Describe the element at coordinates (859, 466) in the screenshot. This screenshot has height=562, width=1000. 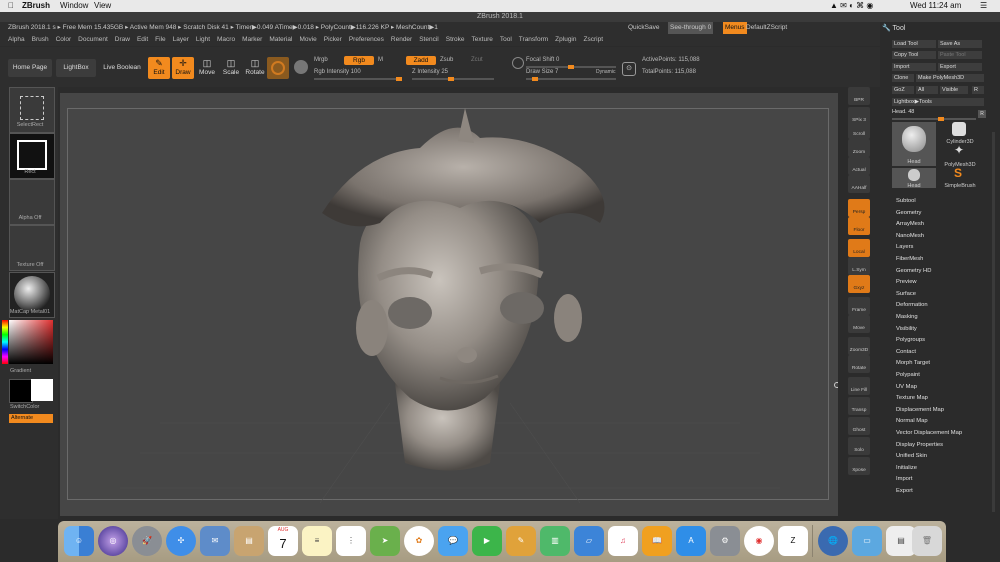
I see `shelf-xpose: Xpose` at that location.